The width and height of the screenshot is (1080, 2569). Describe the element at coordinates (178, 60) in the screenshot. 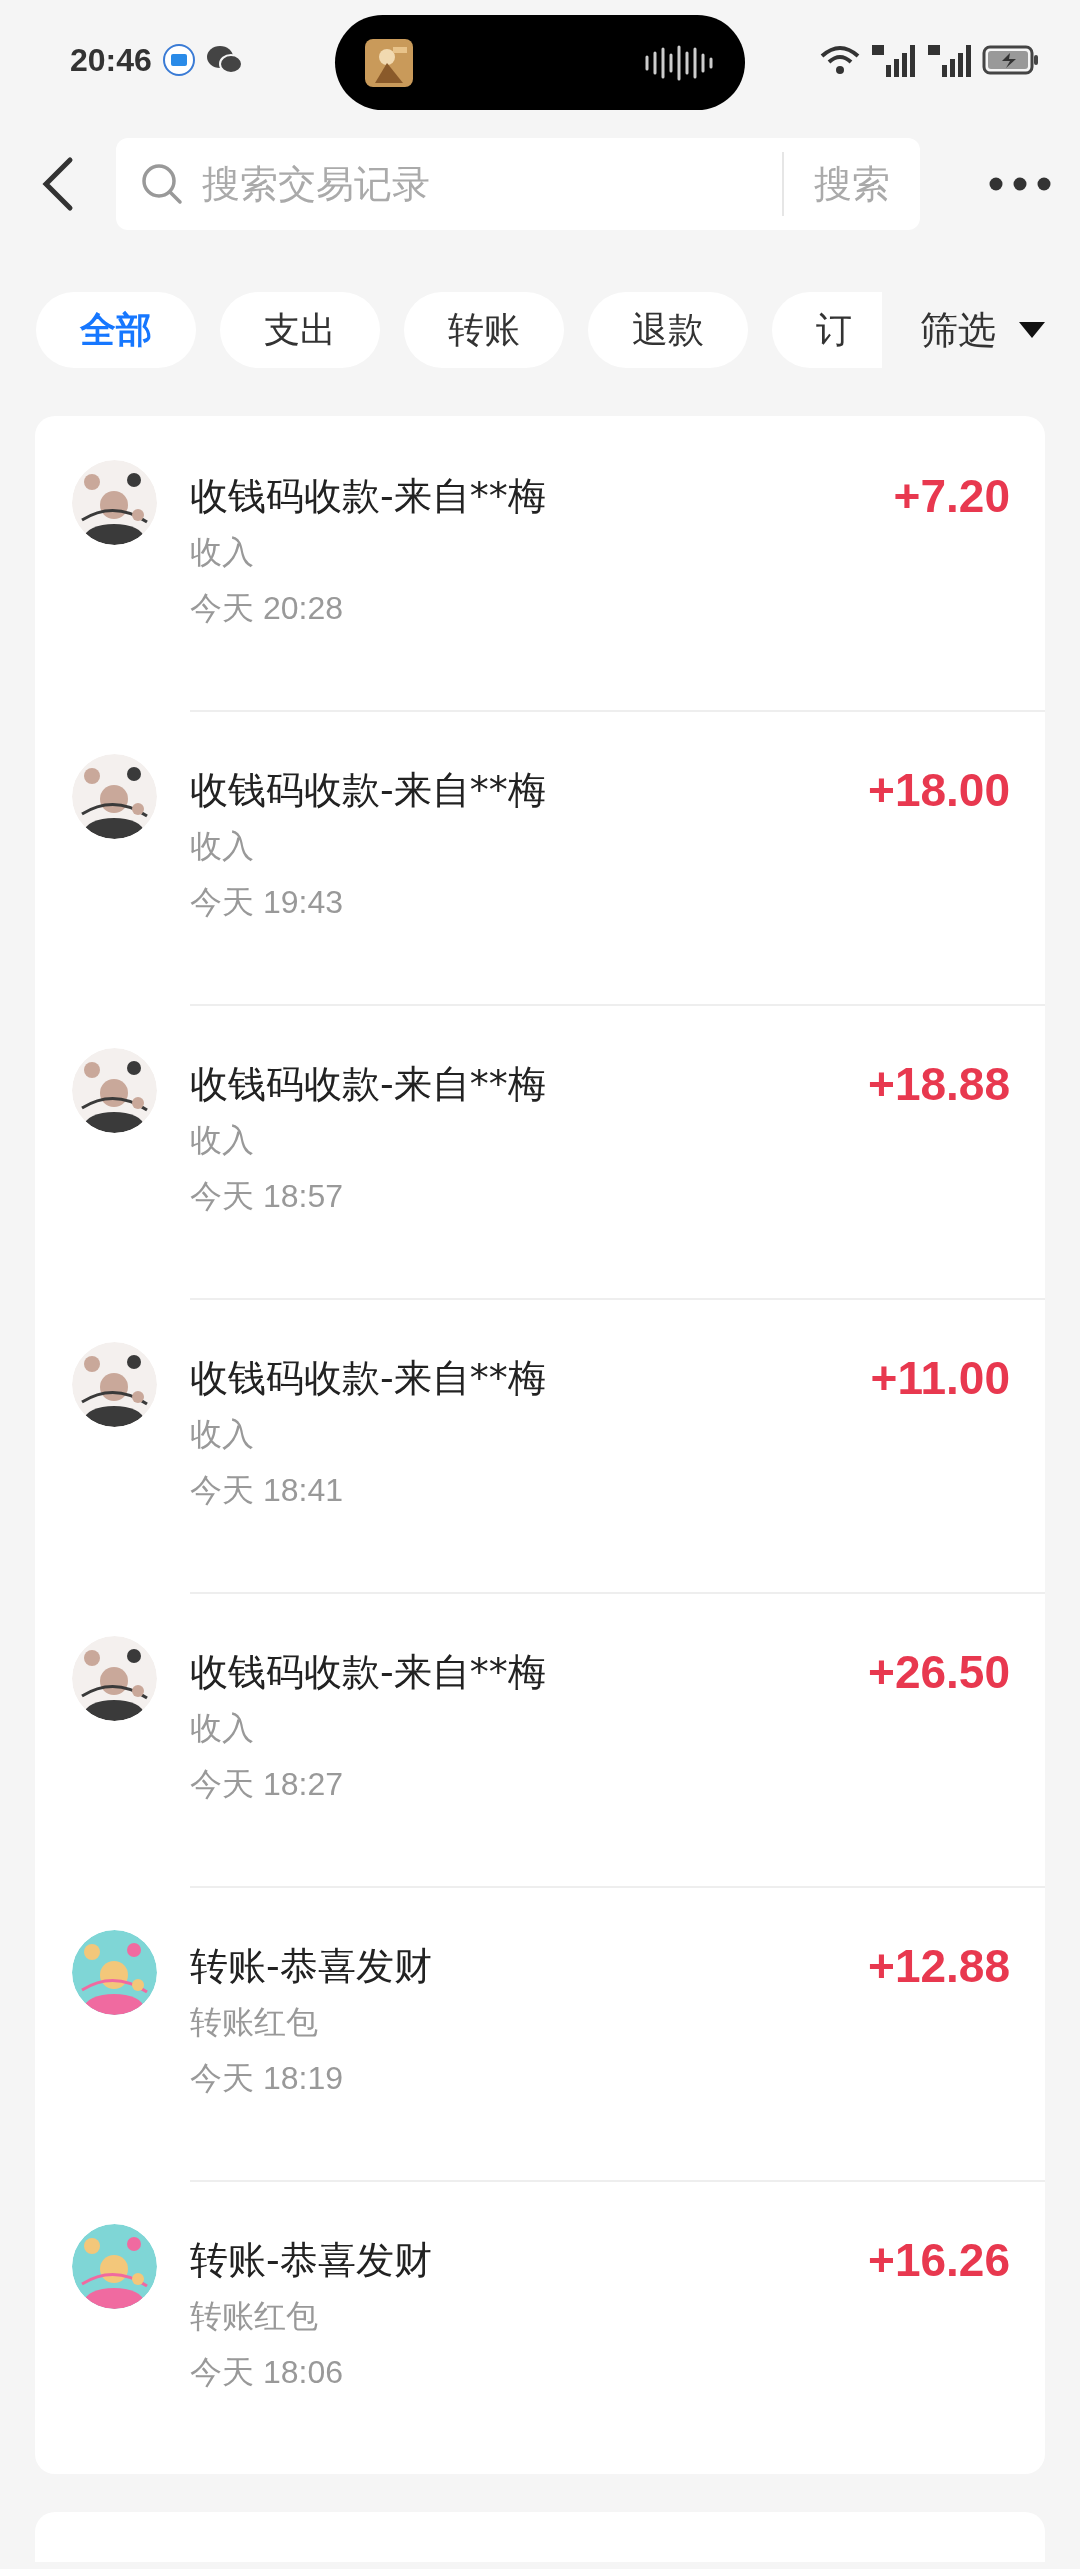

I see `app-notification-icon` at that location.